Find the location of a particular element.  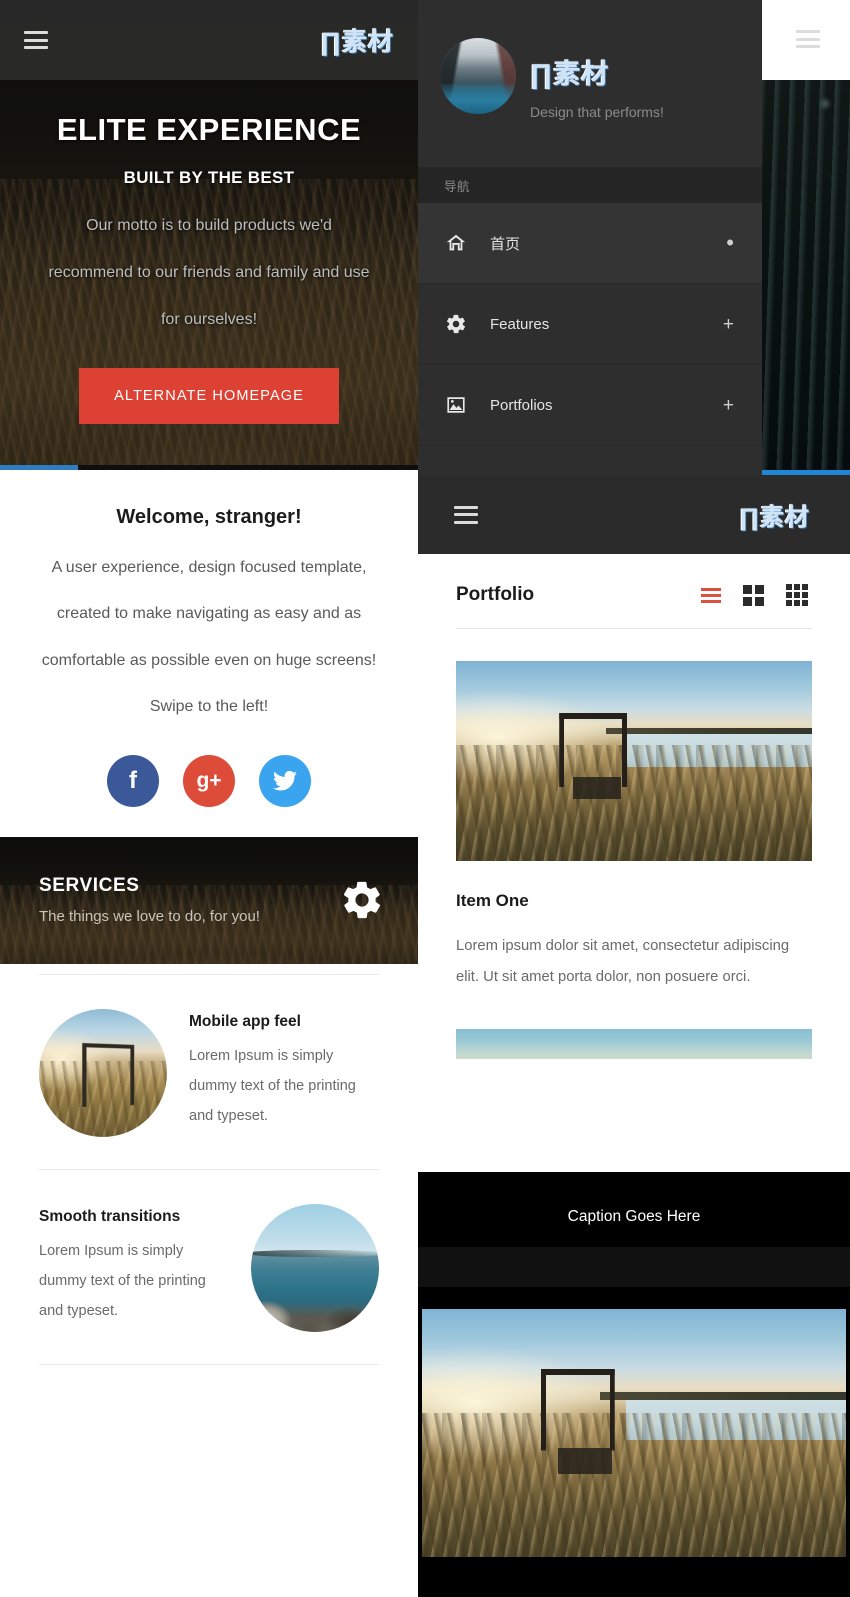

google-plus-icon: g+ is located at coordinates (209, 780).